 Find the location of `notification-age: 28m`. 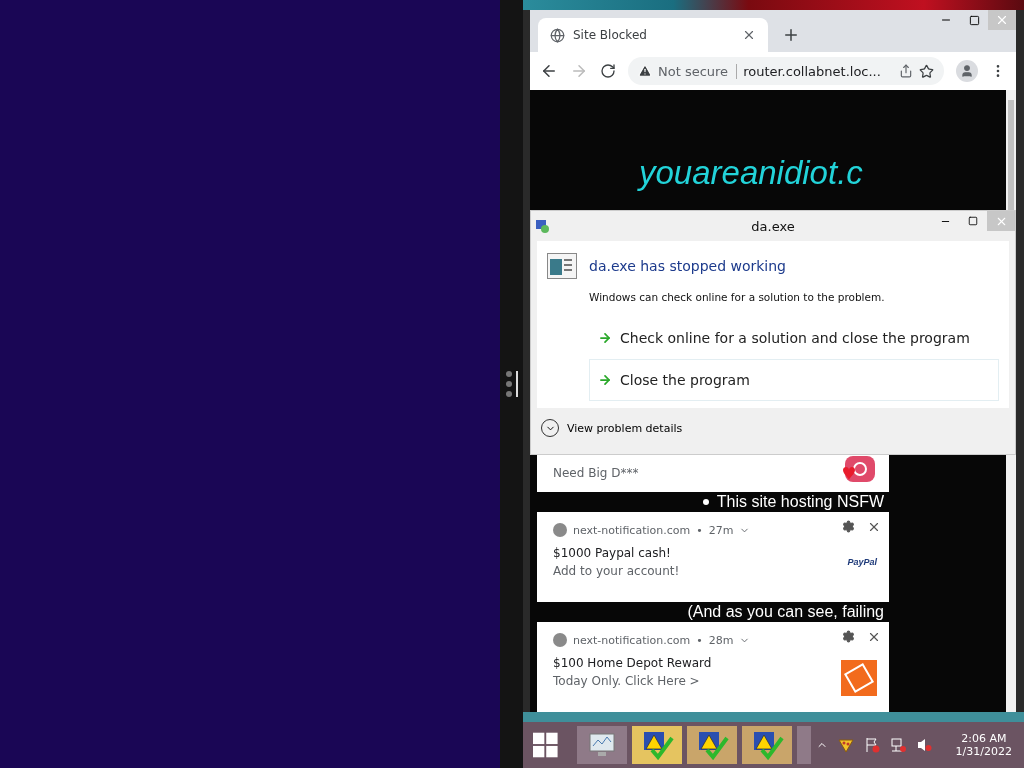

notification-age: 28m is located at coordinates (721, 640).